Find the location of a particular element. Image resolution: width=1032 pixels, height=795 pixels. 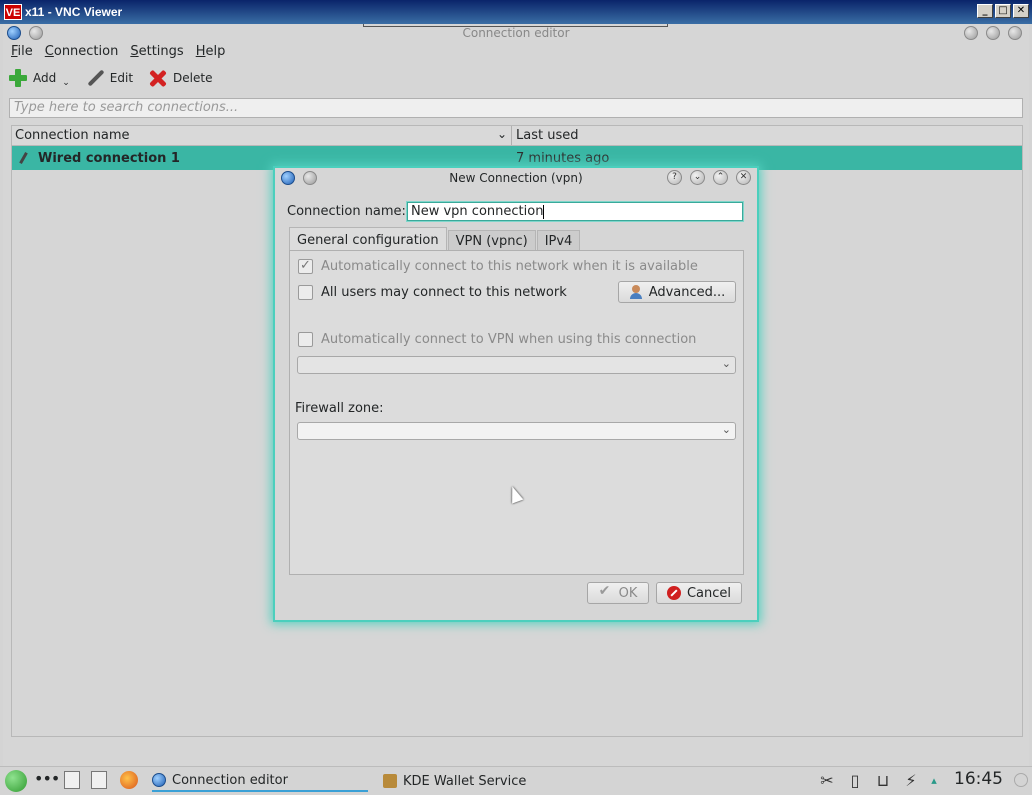

dialog-title: New Connection (vpn) is located at coordinates (516, 178).